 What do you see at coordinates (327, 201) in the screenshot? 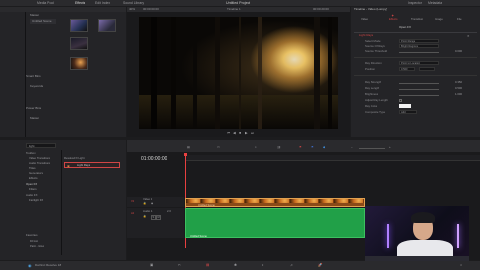
I see `clip-thumbnail-cell` at bounding box center [327, 201].